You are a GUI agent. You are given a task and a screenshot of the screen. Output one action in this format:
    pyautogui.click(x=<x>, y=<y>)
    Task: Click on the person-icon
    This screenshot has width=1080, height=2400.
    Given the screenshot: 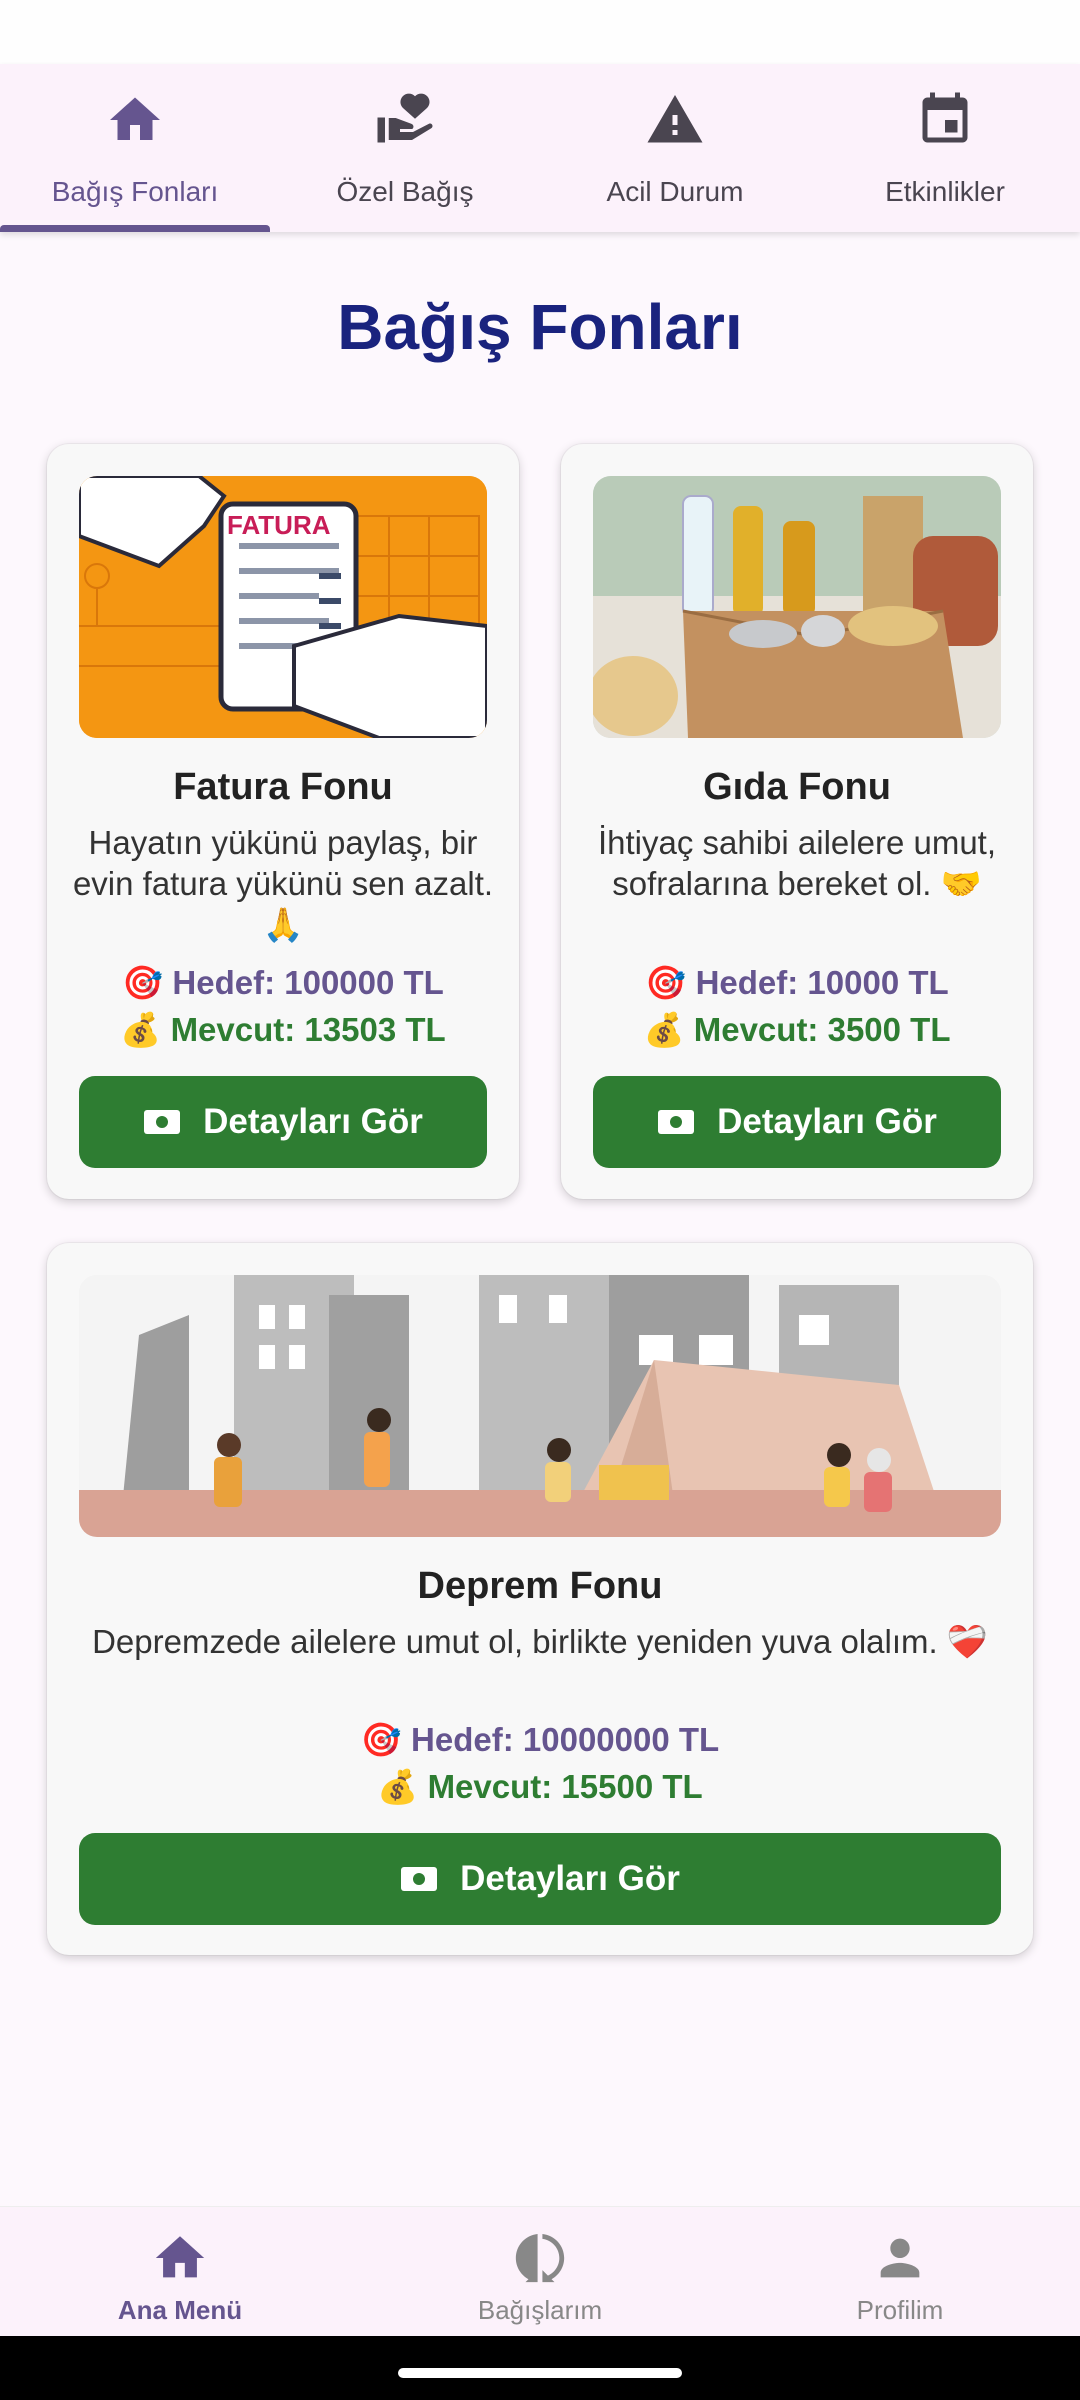 What is the action you would take?
    pyautogui.click(x=900, y=2258)
    